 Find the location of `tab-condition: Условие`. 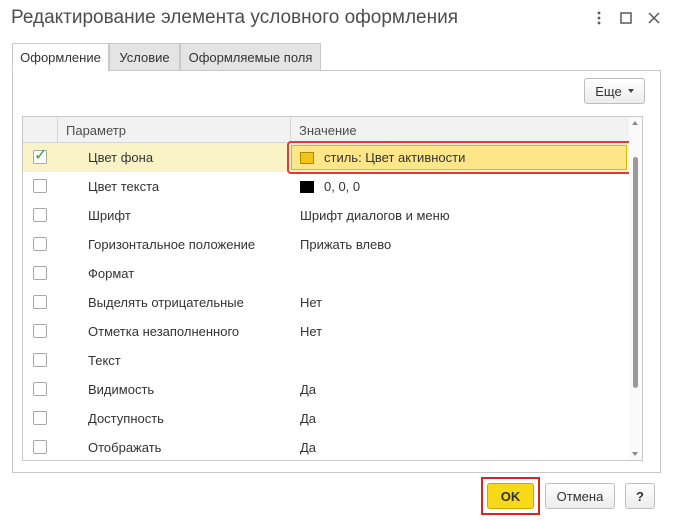

tab-condition: Условие is located at coordinates (144, 57).